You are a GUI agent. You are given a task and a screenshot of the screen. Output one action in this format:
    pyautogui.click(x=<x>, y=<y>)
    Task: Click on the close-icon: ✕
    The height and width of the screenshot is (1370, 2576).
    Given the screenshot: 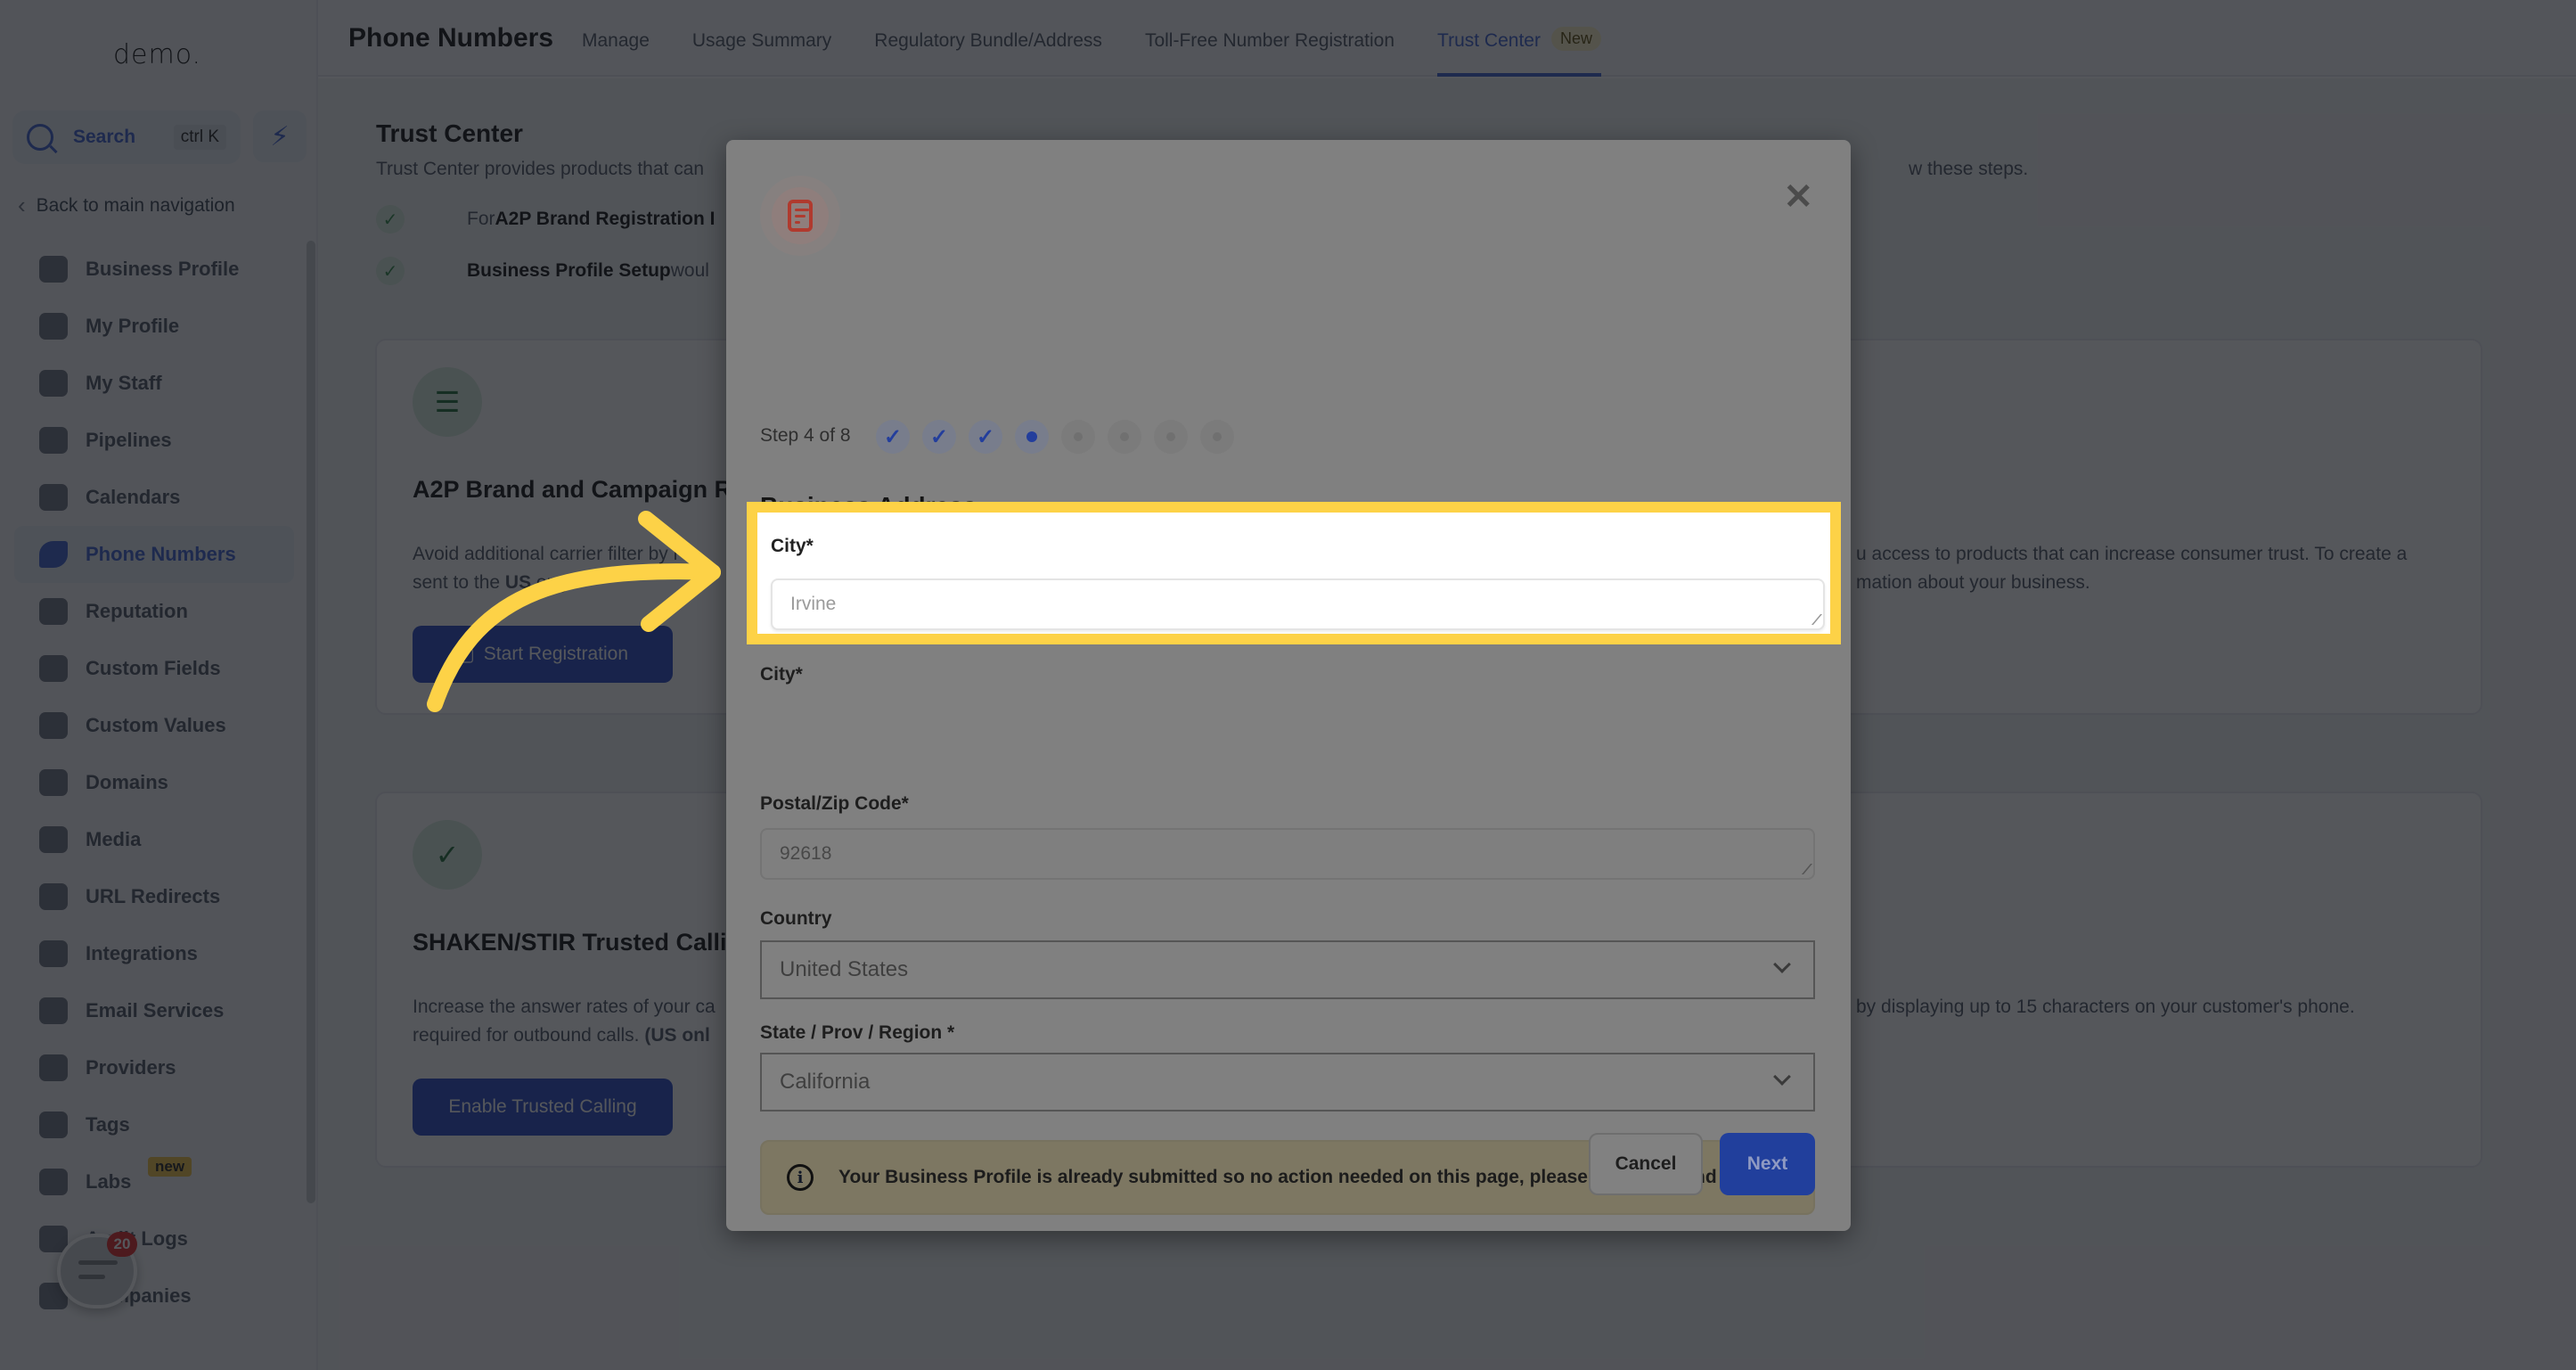 What is the action you would take?
    pyautogui.click(x=1798, y=197)
    